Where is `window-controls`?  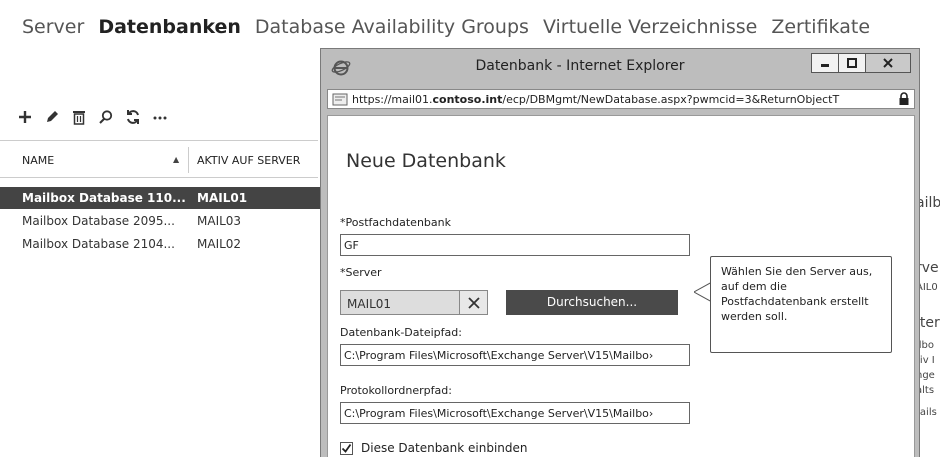
window-controls is located at coordinates (861, 63).